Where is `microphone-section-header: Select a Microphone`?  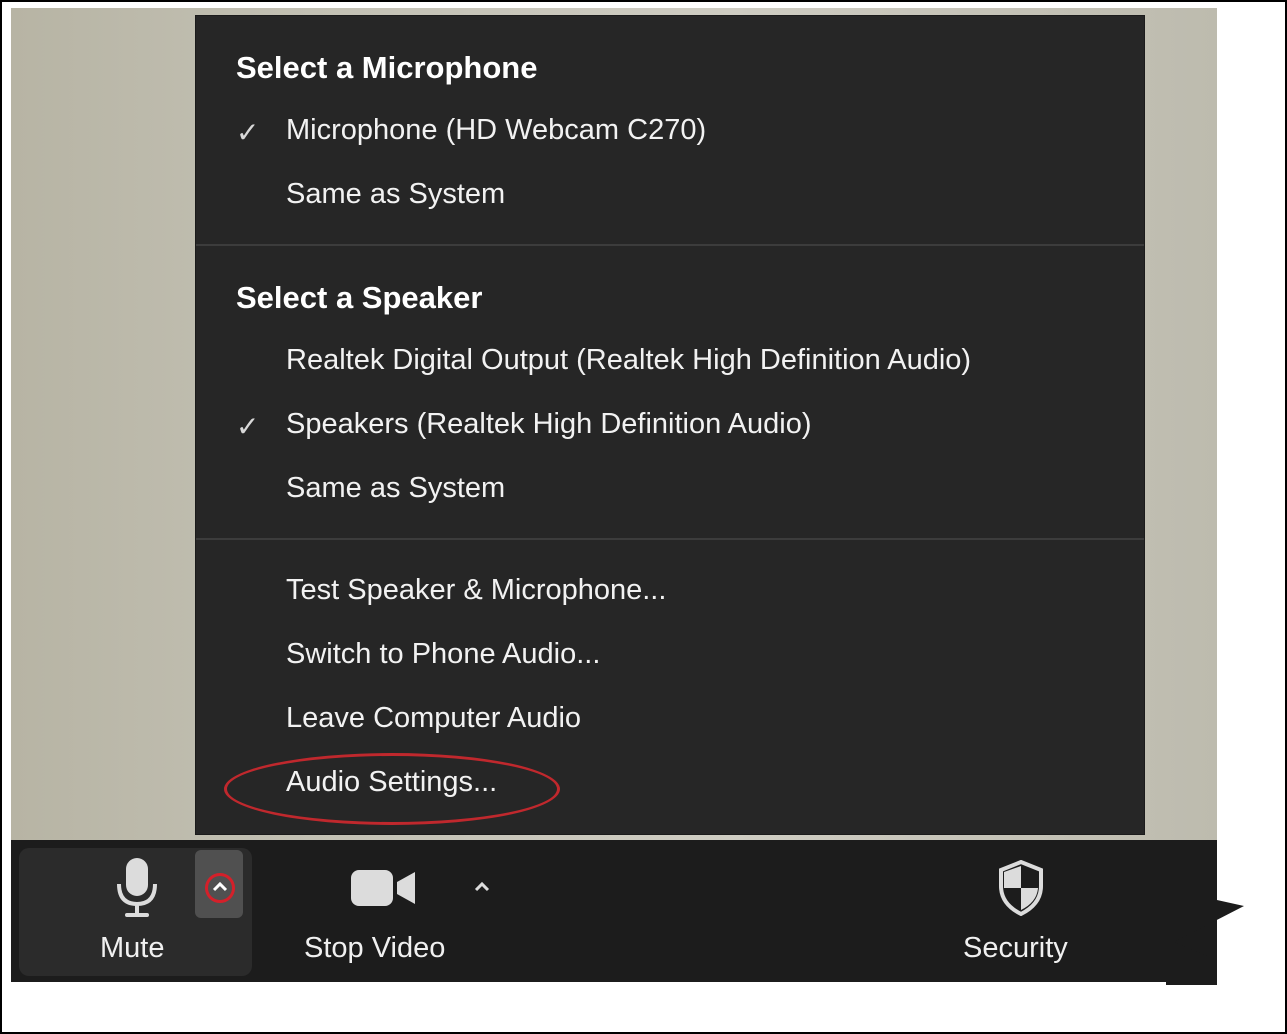
microphone-section-header: Select a Microphone is located at coordinates (387, 67).